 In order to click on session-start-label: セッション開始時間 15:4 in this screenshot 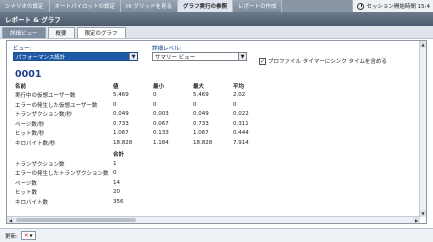, I will do `click(398, 7)`.